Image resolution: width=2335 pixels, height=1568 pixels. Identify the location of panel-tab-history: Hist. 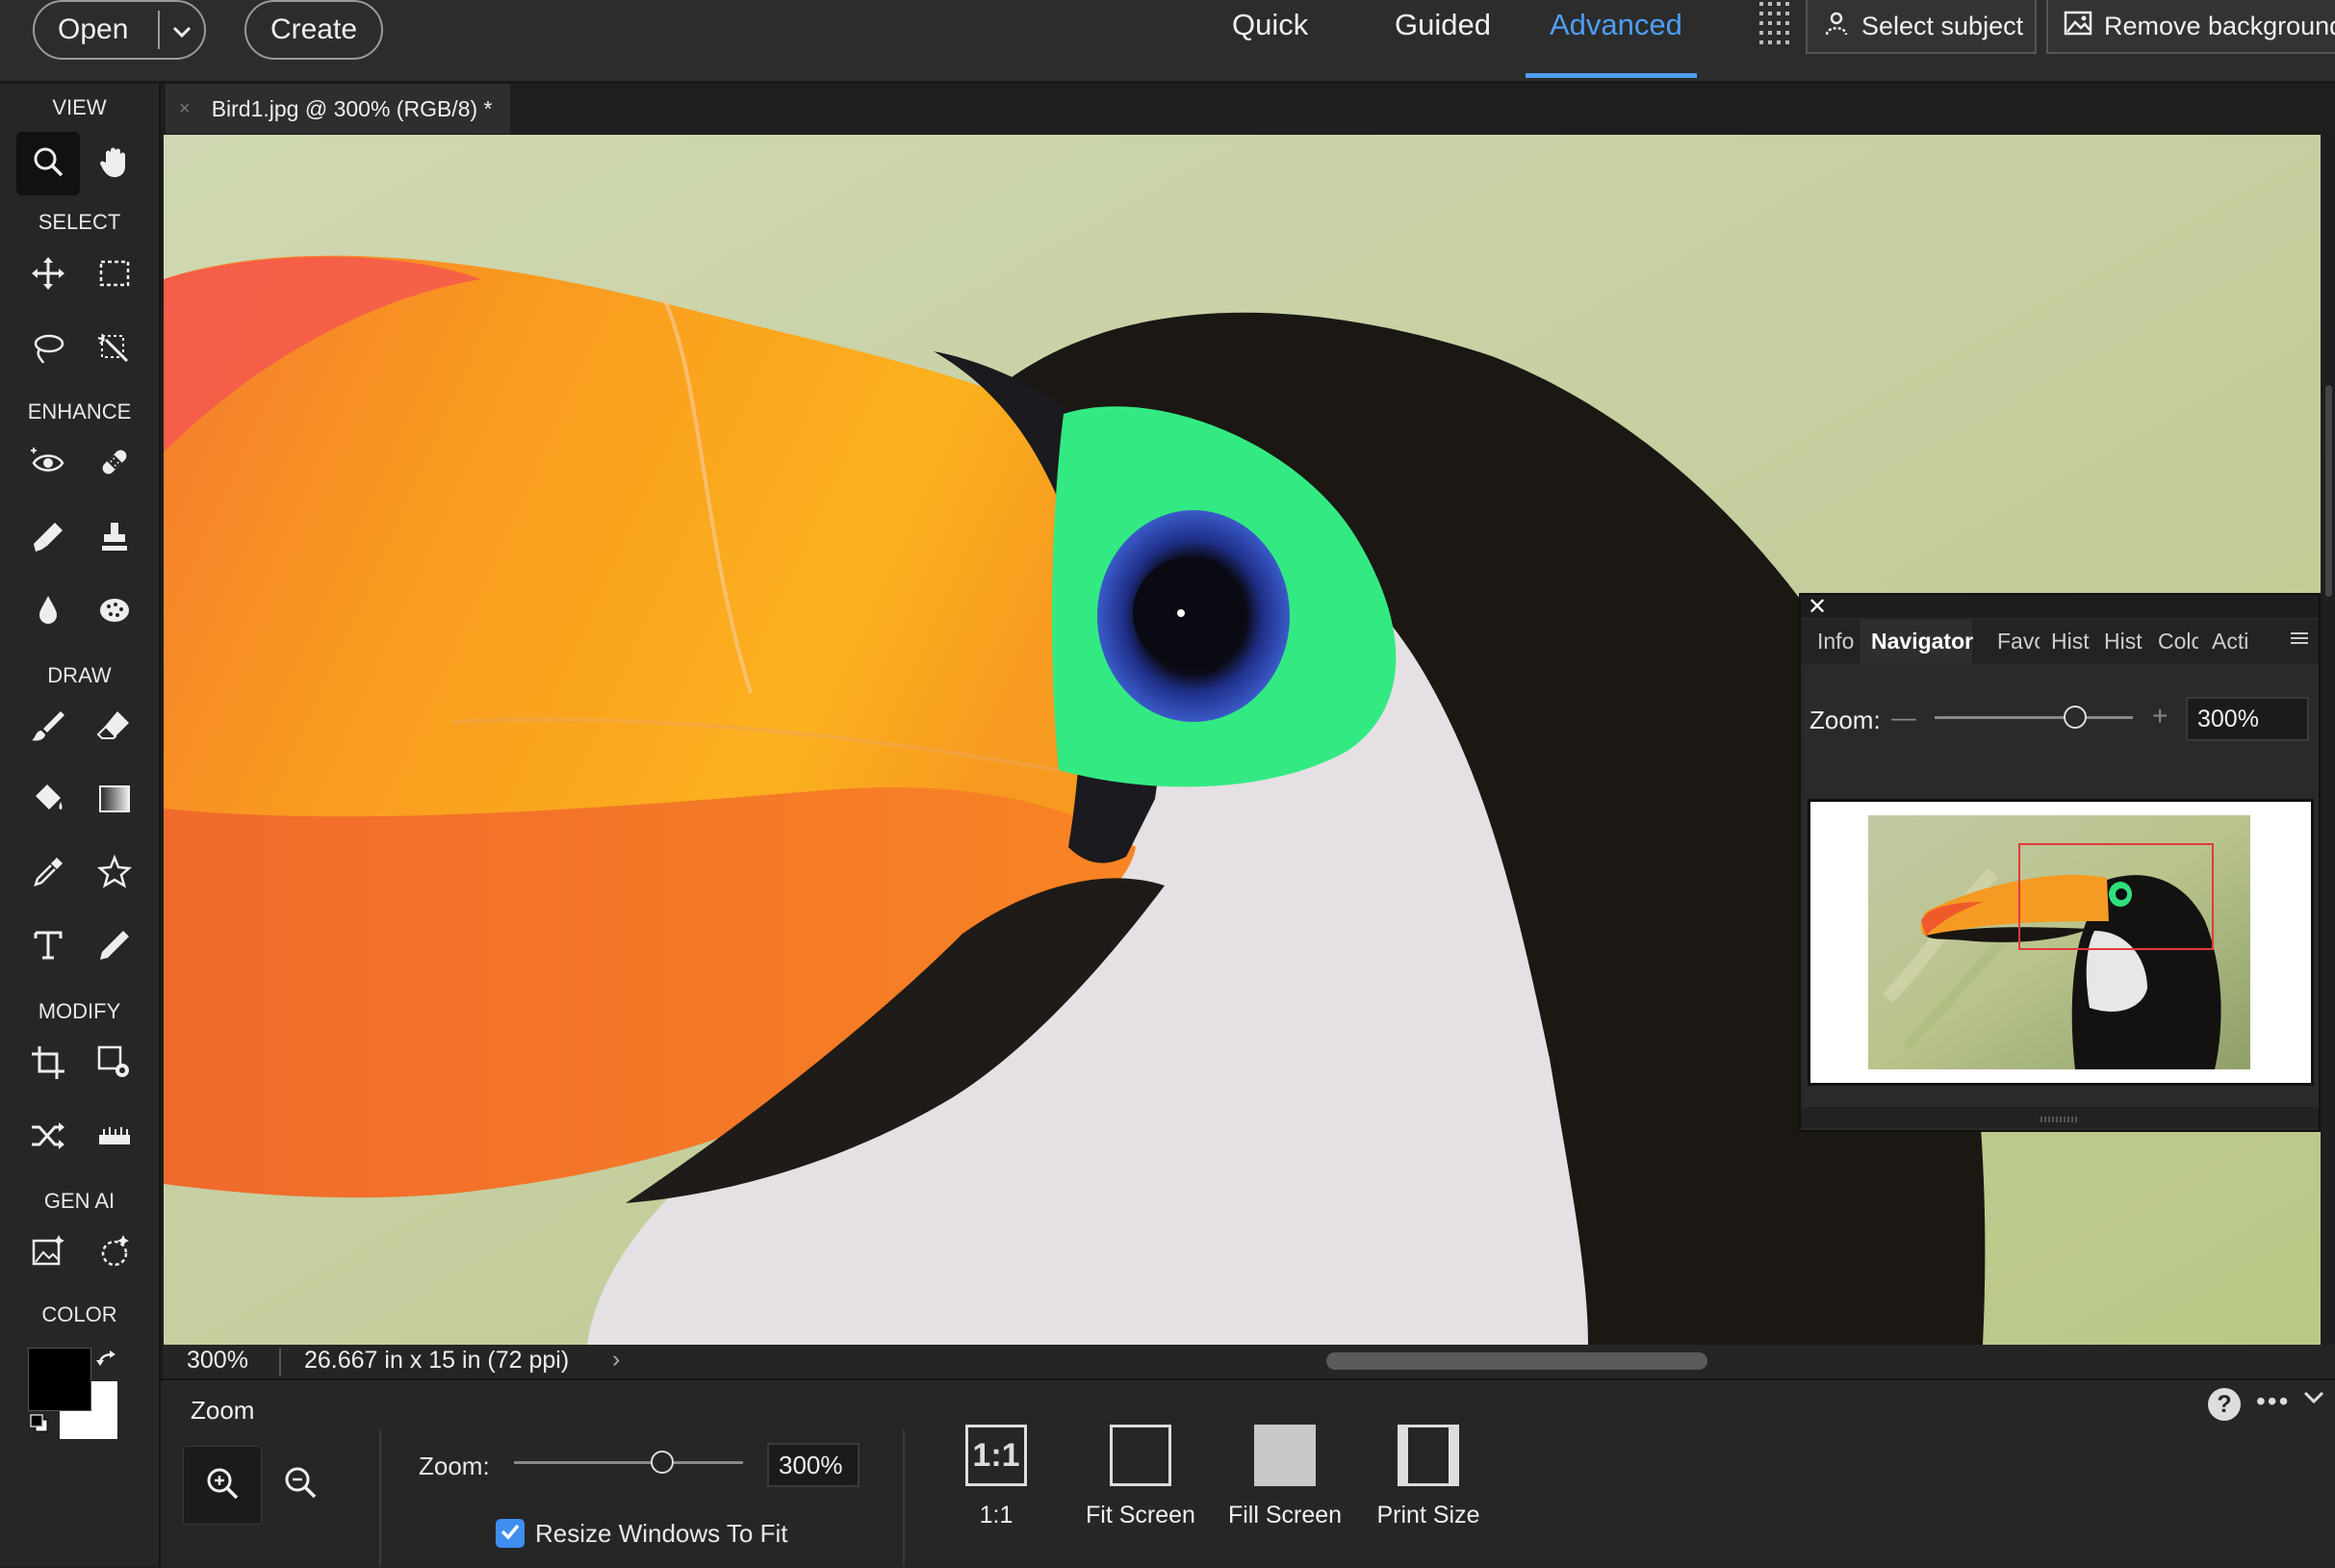
(2123, 642).